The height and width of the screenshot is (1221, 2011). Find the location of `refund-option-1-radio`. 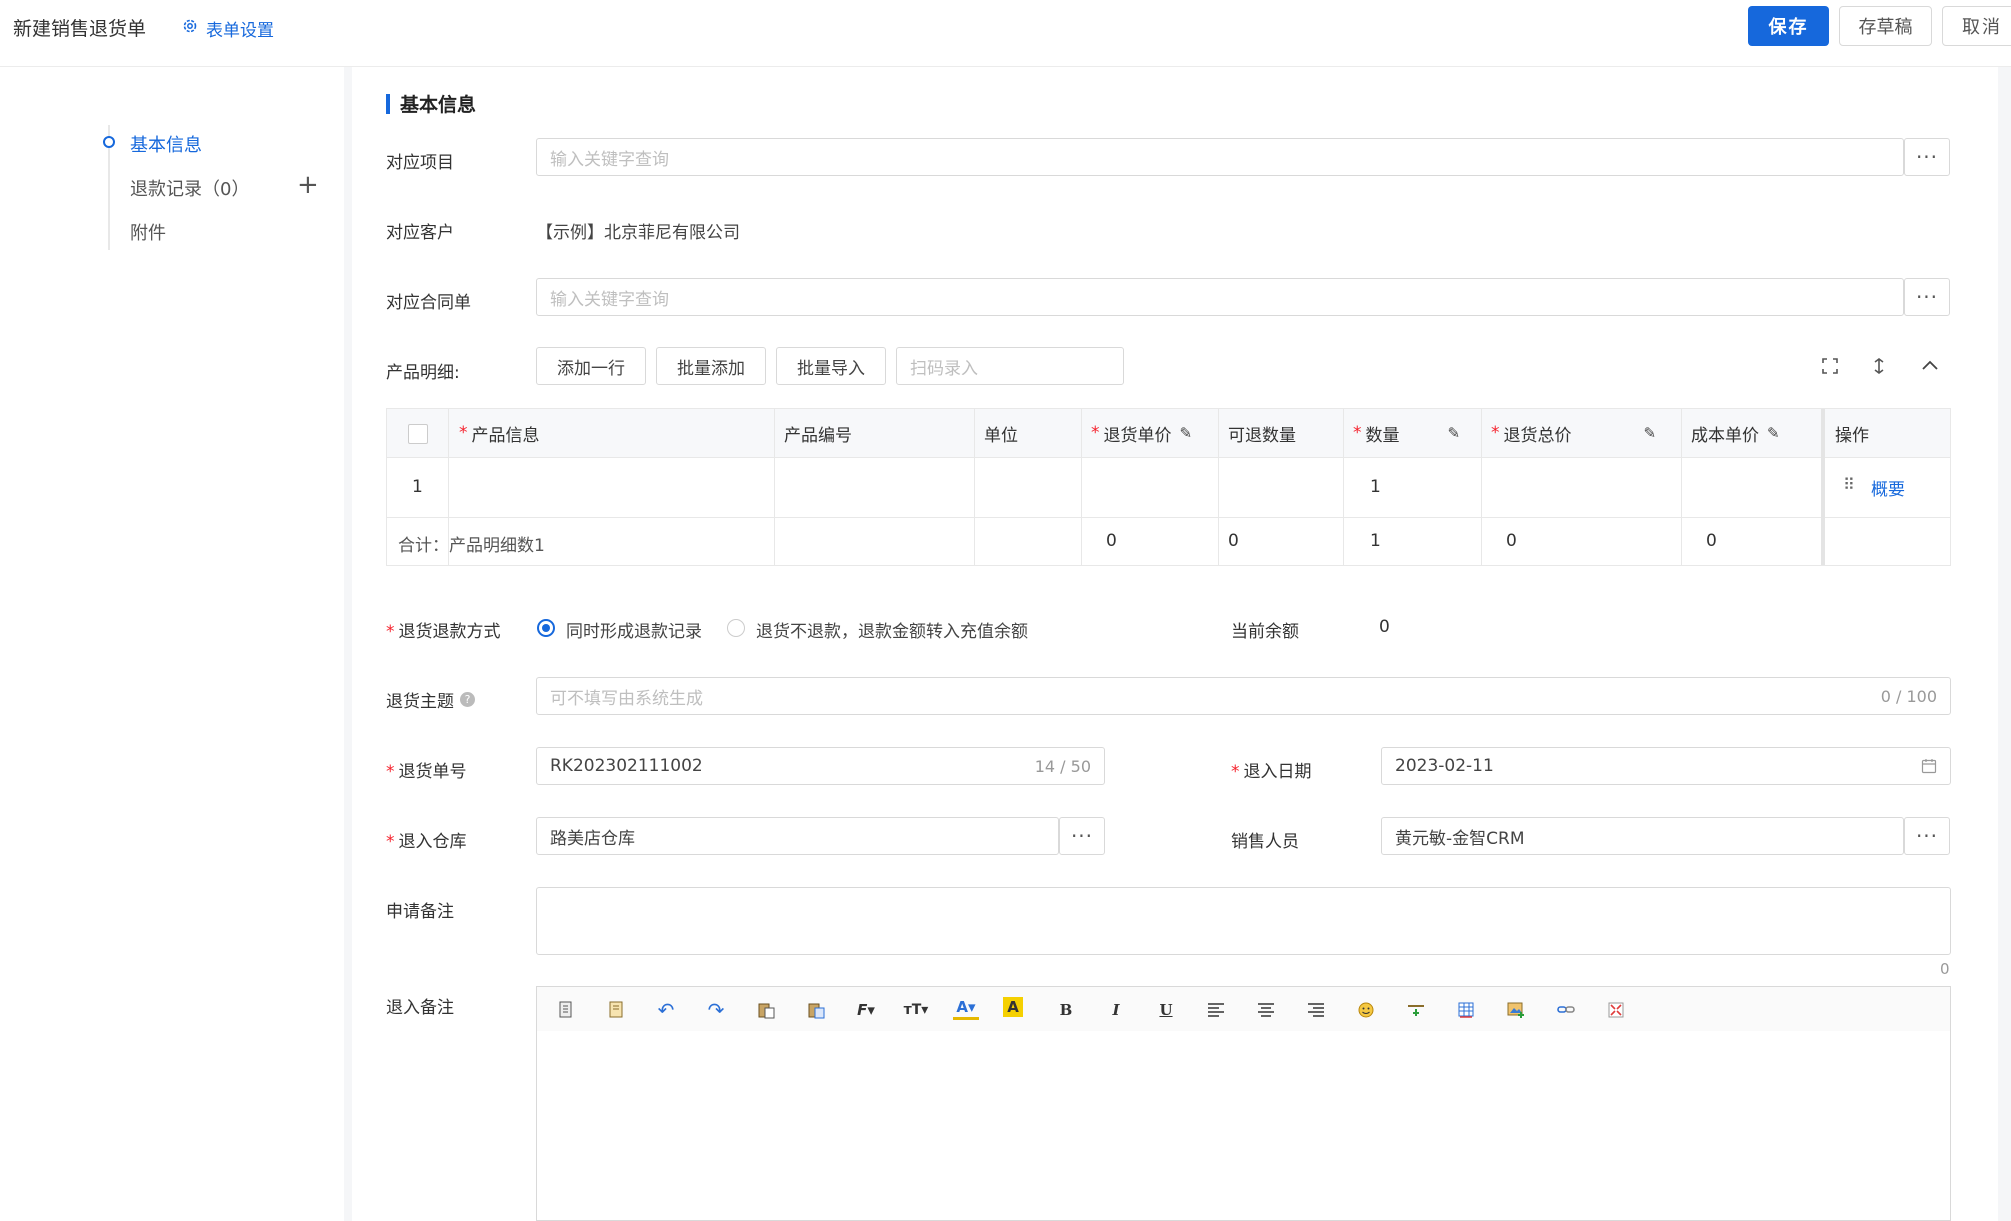

refund-option-1-radio is located at coordinates (546, 628).